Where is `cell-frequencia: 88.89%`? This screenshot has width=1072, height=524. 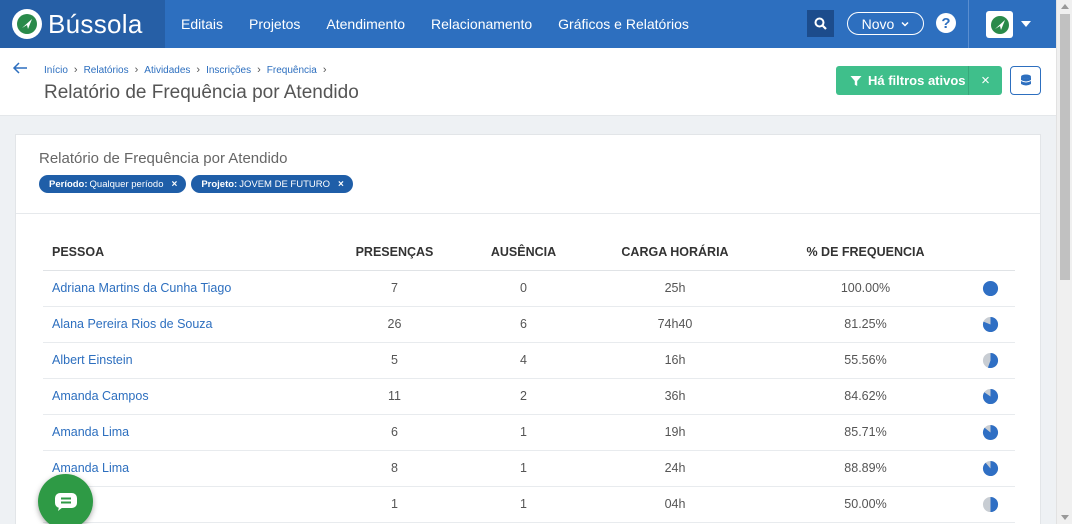 cell-frequencia: 88.89% is located at coordinates (865, 468).